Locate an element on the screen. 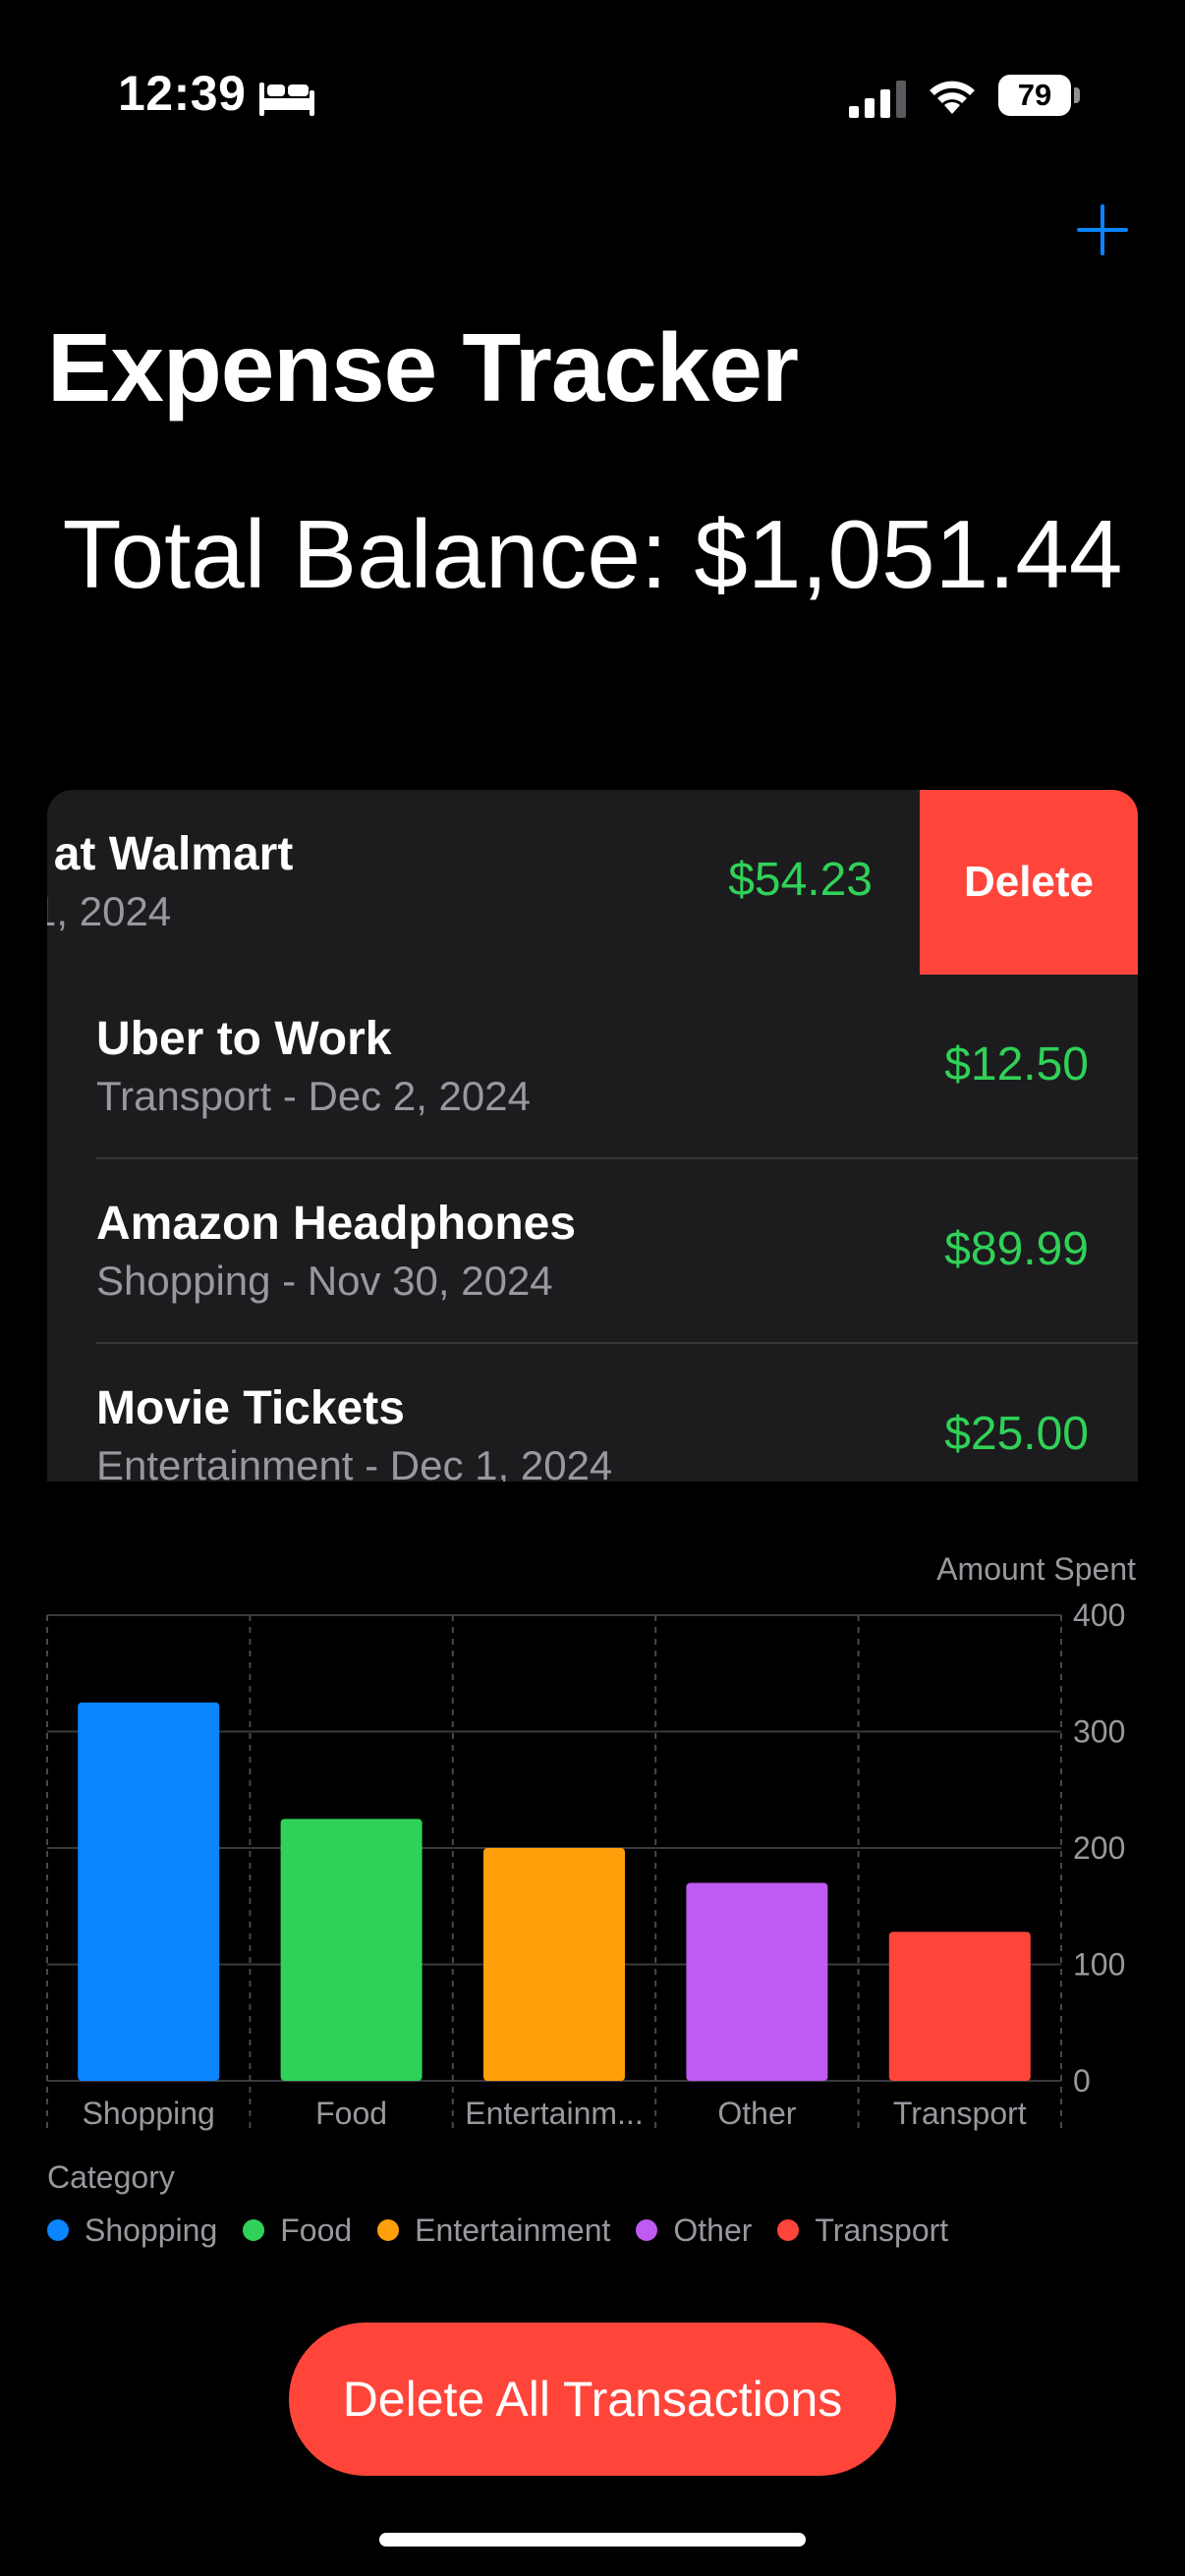  legend-item: Other is located at coordinates (694, 2230).